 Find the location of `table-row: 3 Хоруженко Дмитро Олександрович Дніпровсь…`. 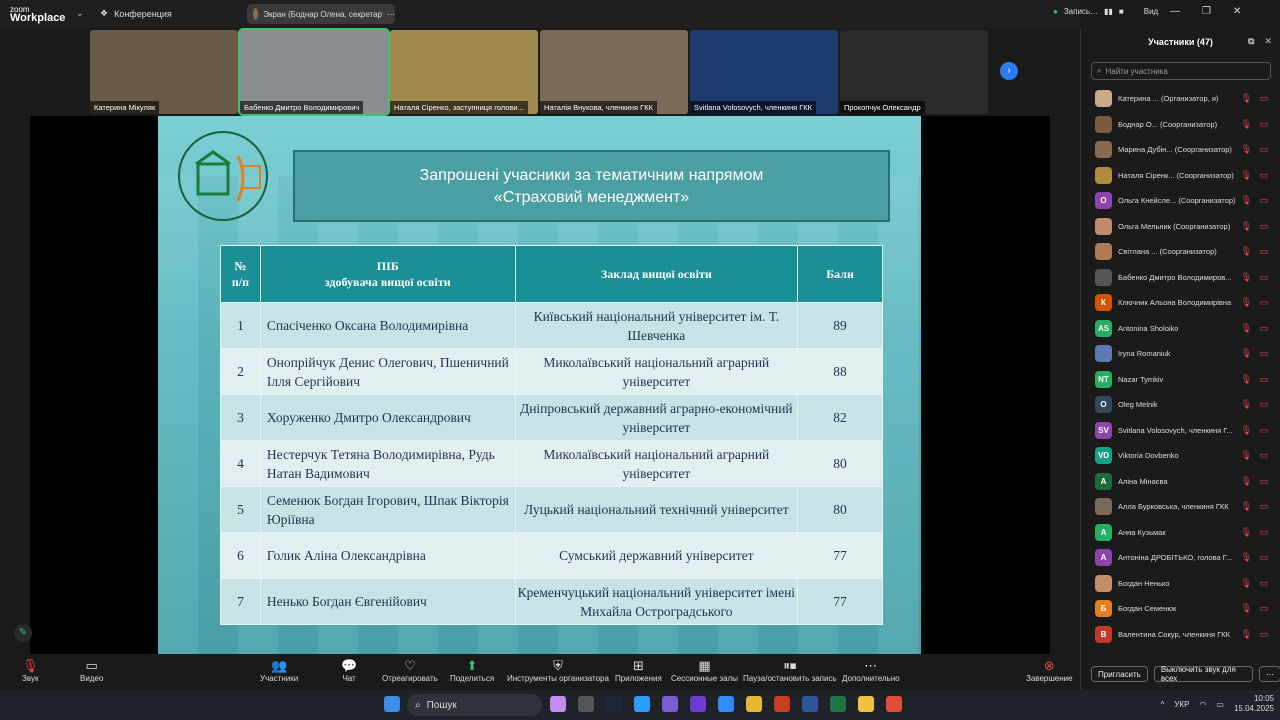

table-row: 3 Хоруженко Дмитро Олександрович Дніпровсь… is located at coordinates (551, 417).